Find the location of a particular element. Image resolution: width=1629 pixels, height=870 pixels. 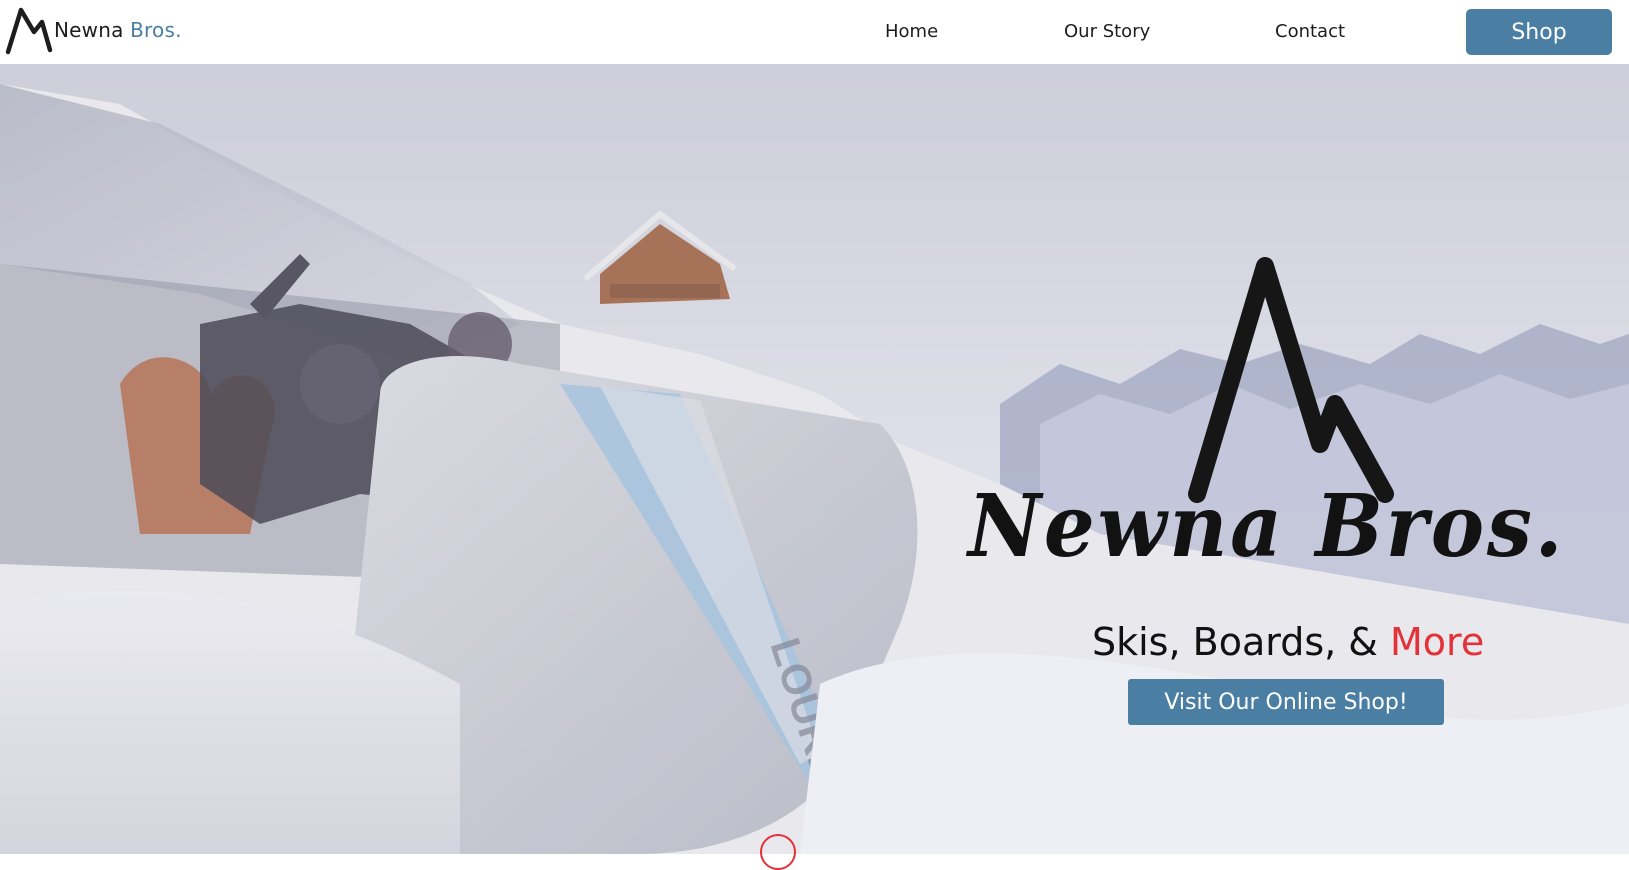

shop-button: Shop is located at coordinates (1539, 32).